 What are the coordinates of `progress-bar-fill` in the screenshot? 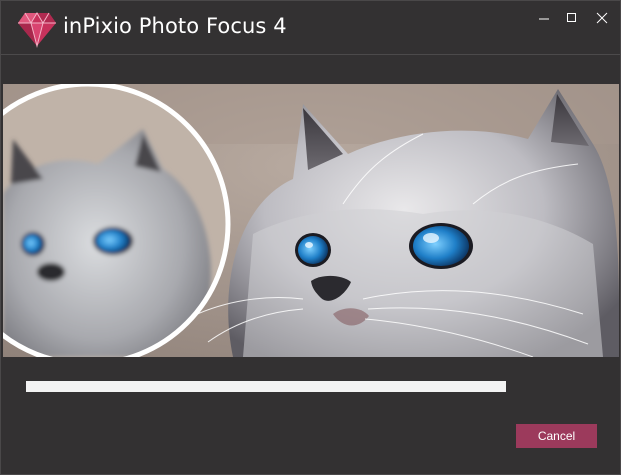 It's located at (266, 386).